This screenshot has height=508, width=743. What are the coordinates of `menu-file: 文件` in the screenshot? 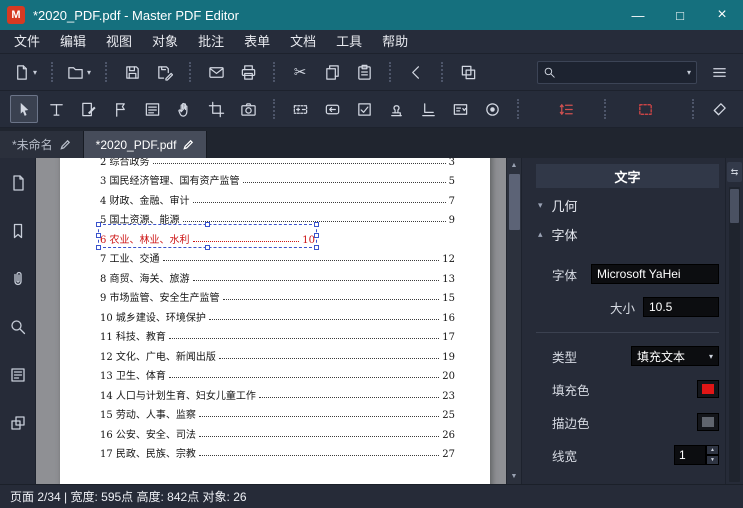 It's located at (27, 41).